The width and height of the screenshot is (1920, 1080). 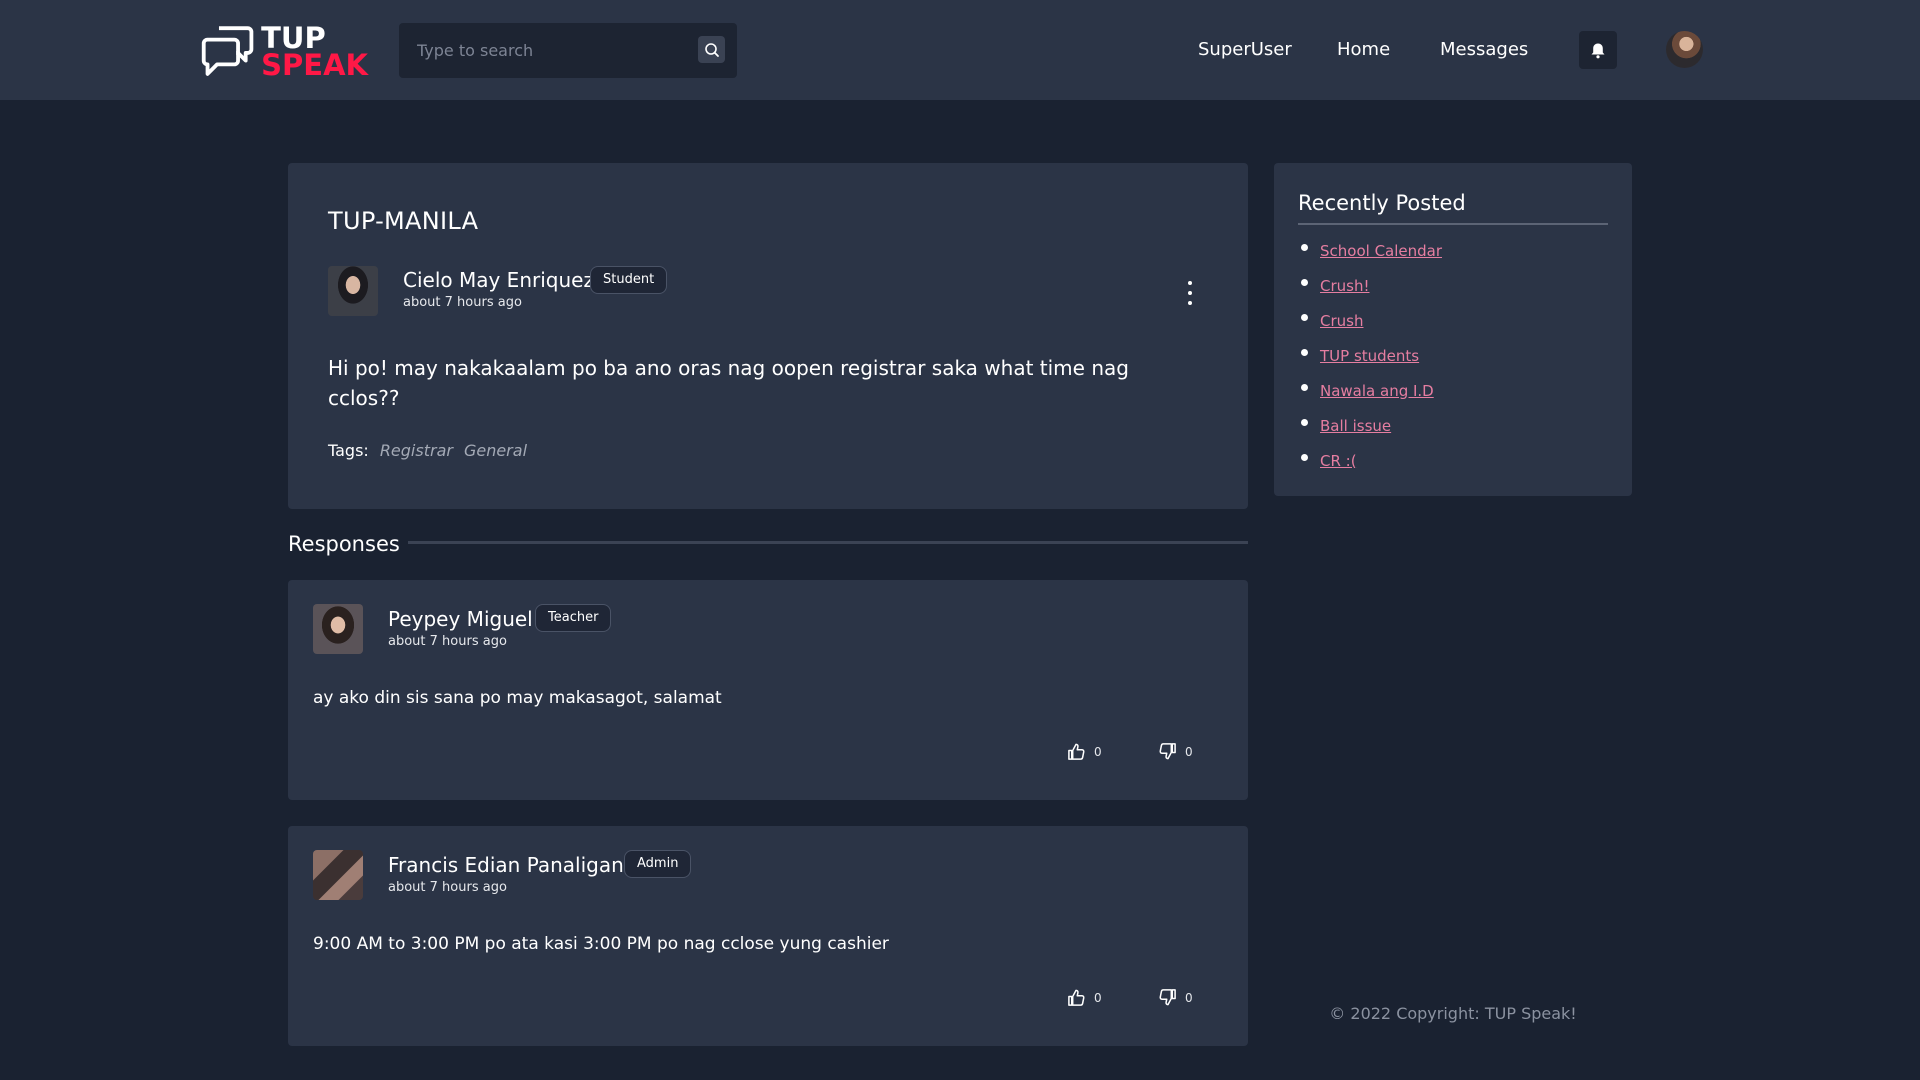 I want to click on nav-messages: Messages, so click(x=1484, y=50).